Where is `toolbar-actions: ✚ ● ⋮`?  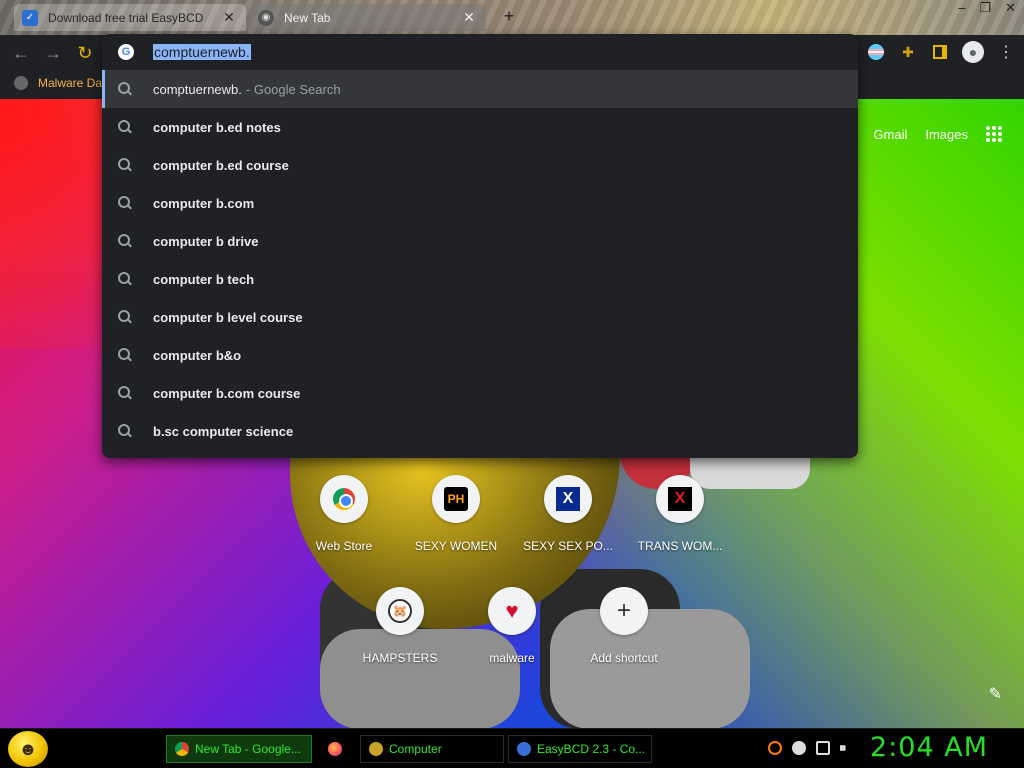 toolbar-actions: ✚ ● ⋮ is located at coordinates (941, 52).